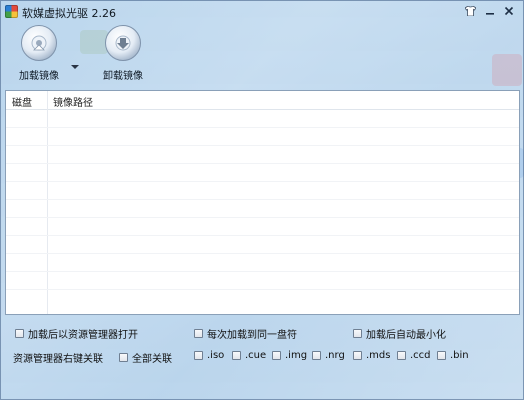  I want to click on checkbox-ext-cue, so click(236, 355).